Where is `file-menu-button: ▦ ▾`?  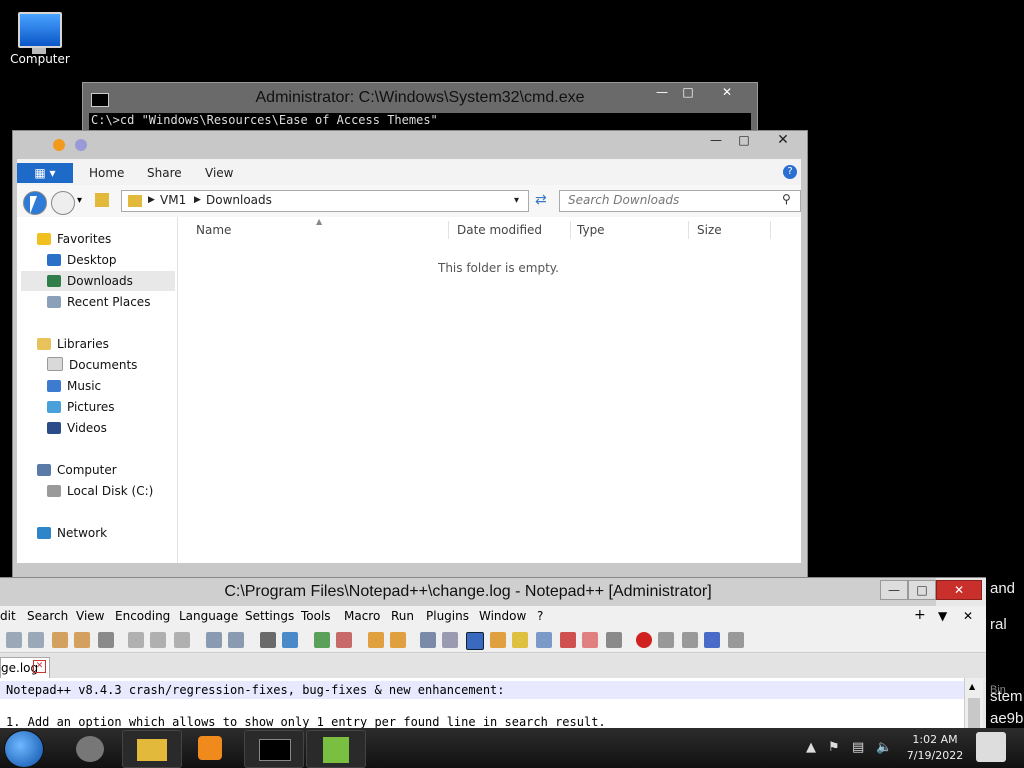 file-menu-button: ▦ ▾ is located at coordinates (45, 173).